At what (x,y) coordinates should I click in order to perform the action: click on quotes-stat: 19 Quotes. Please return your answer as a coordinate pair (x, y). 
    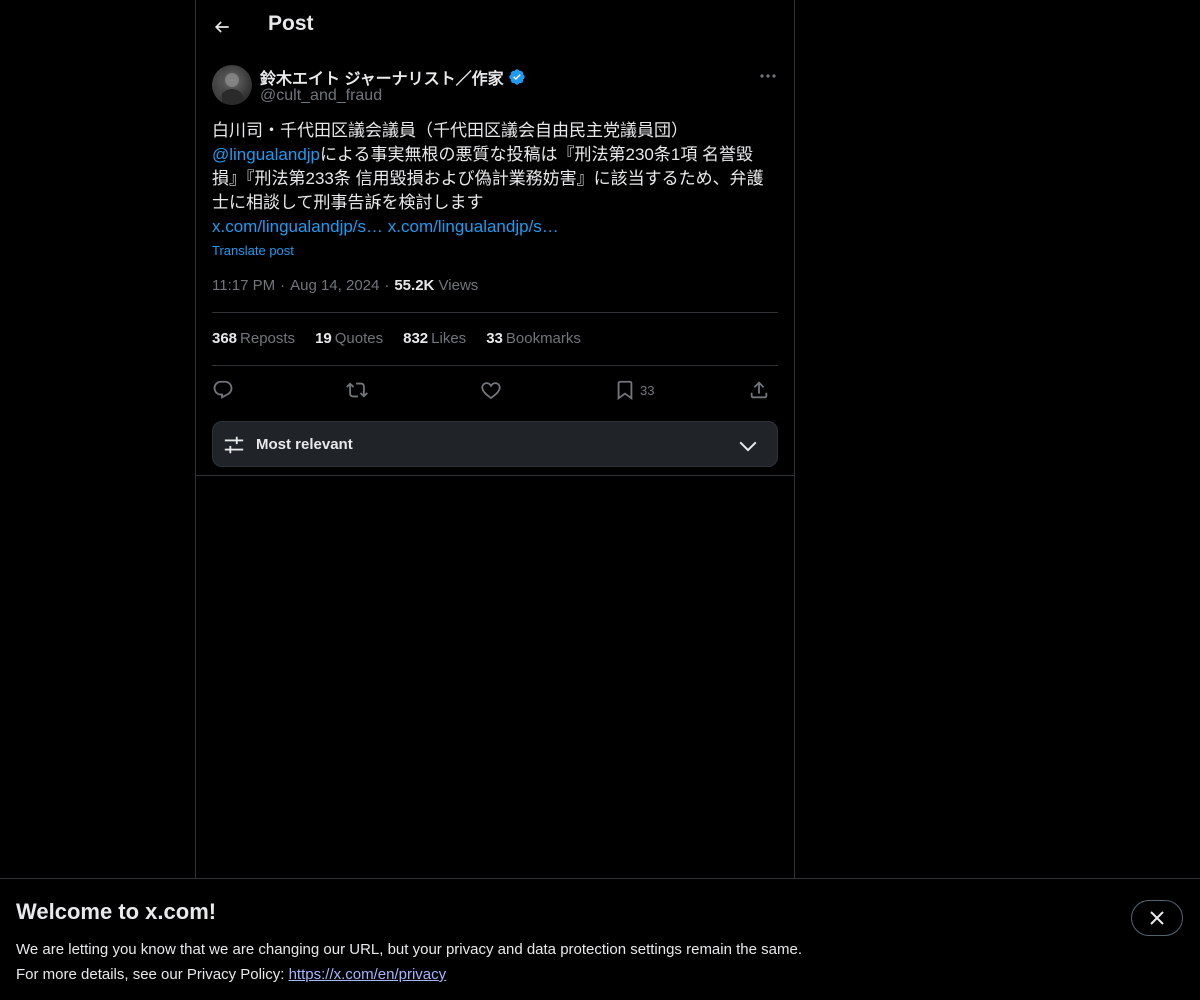
    Looking at the image, I should click on (349, 338).